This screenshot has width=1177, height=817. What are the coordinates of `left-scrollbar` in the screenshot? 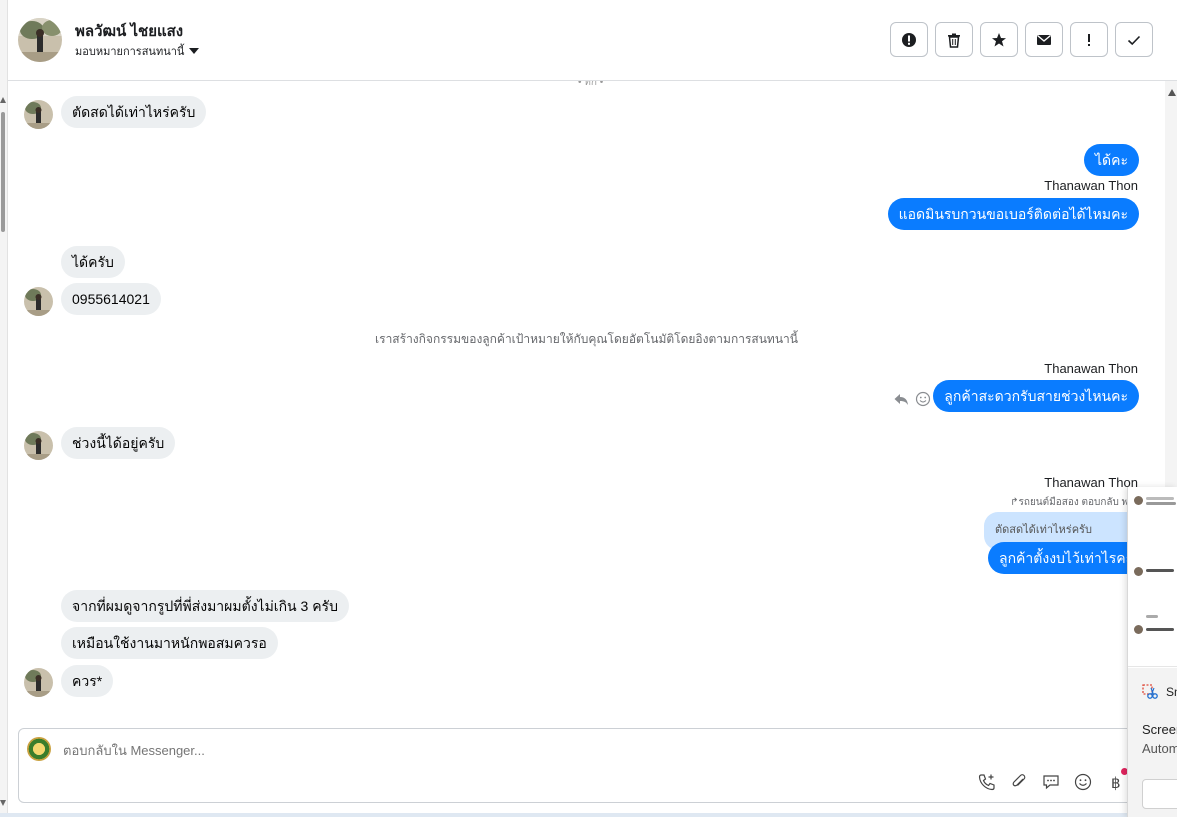 It's located at (4, 408).